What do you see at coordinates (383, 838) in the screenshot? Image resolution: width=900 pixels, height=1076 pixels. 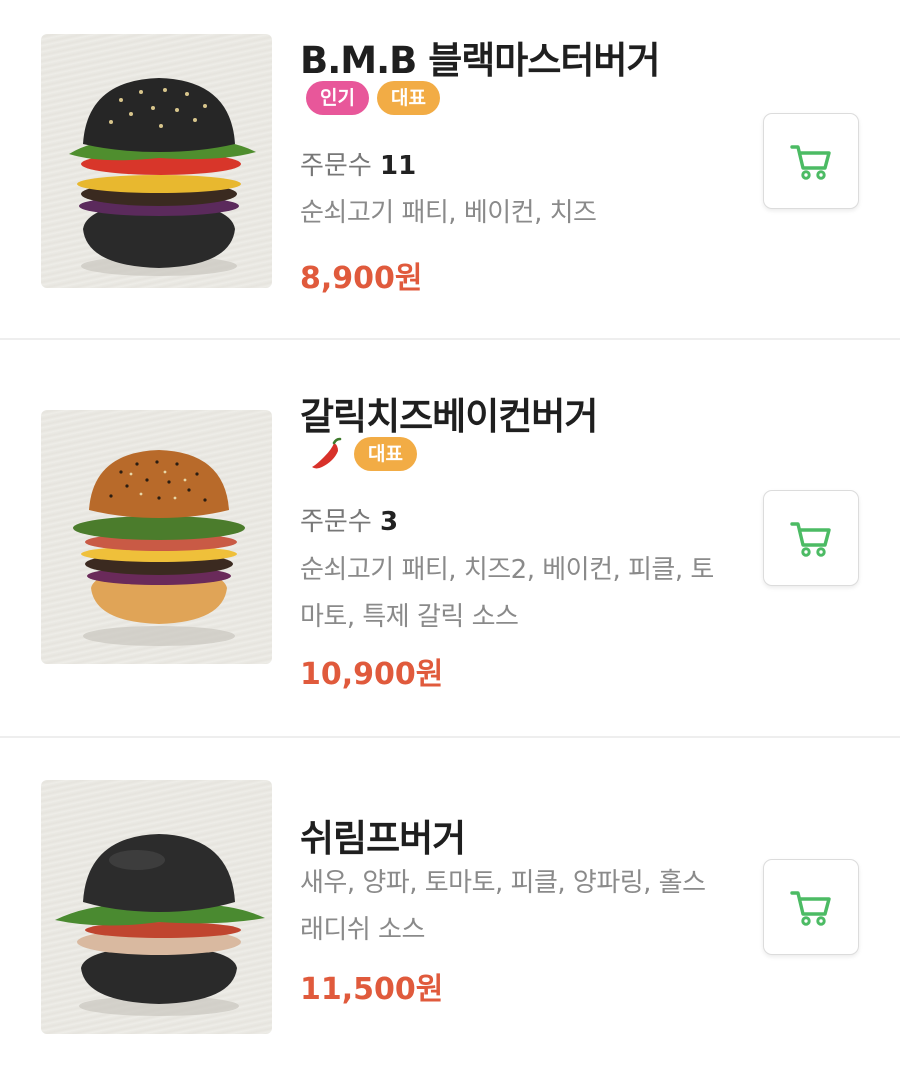 I see `item-name: 쉬림프버거` at bounding box center [383, 838].